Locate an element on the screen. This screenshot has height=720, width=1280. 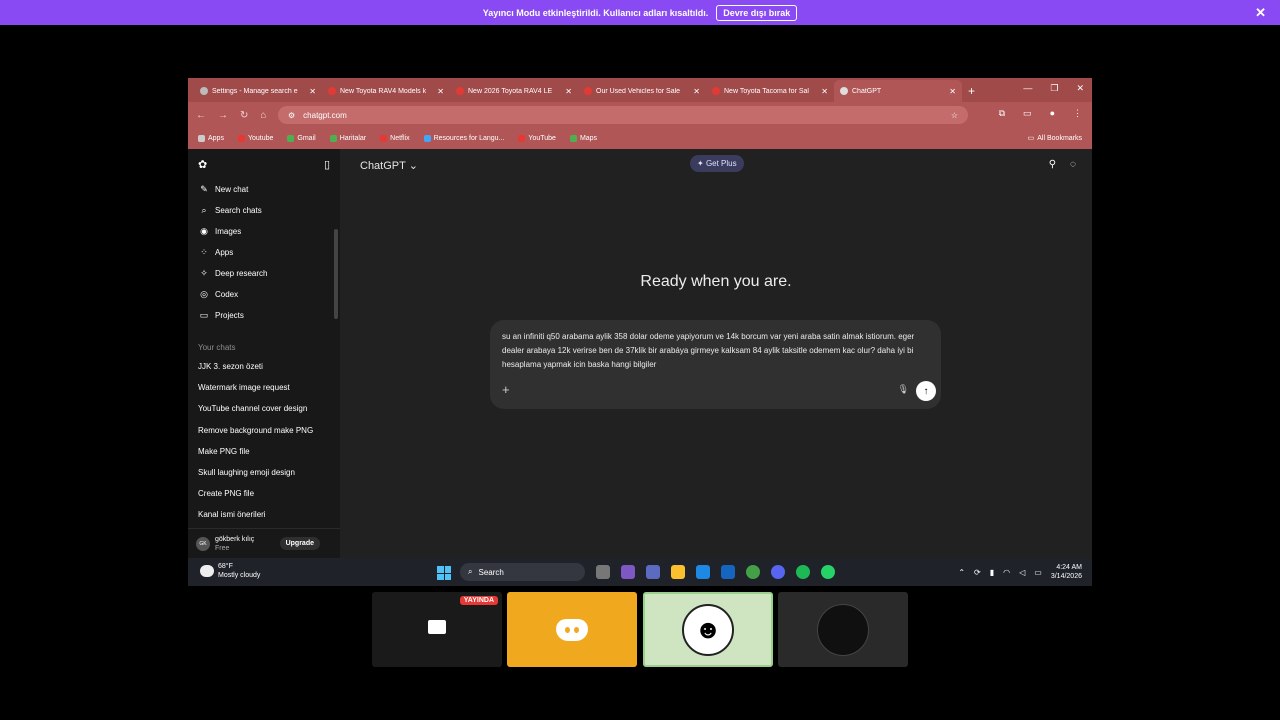
microphone-icon: 🎙︎ is located at coordinates (903, 389).